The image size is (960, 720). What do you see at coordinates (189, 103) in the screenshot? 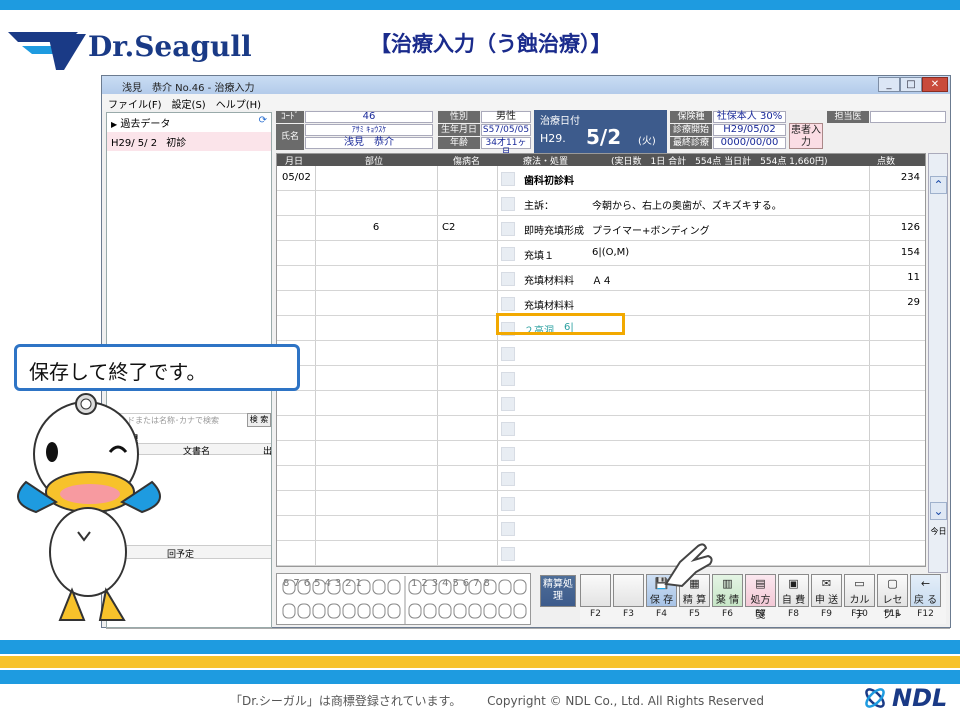
I see `menu-settings: 設定(S)` at bounding box center [189, 103].